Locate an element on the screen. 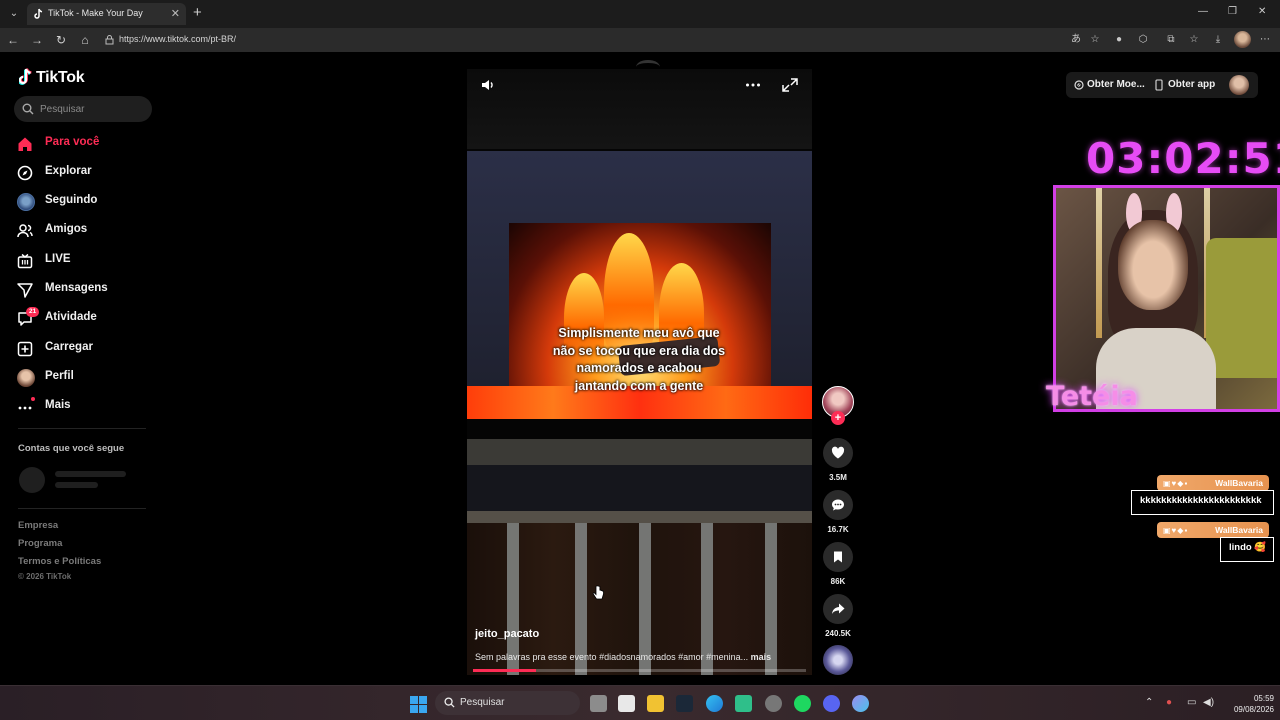 The width and height of the screenshot is (1280, 720). comment-icon is located at coordinates (838, 505).